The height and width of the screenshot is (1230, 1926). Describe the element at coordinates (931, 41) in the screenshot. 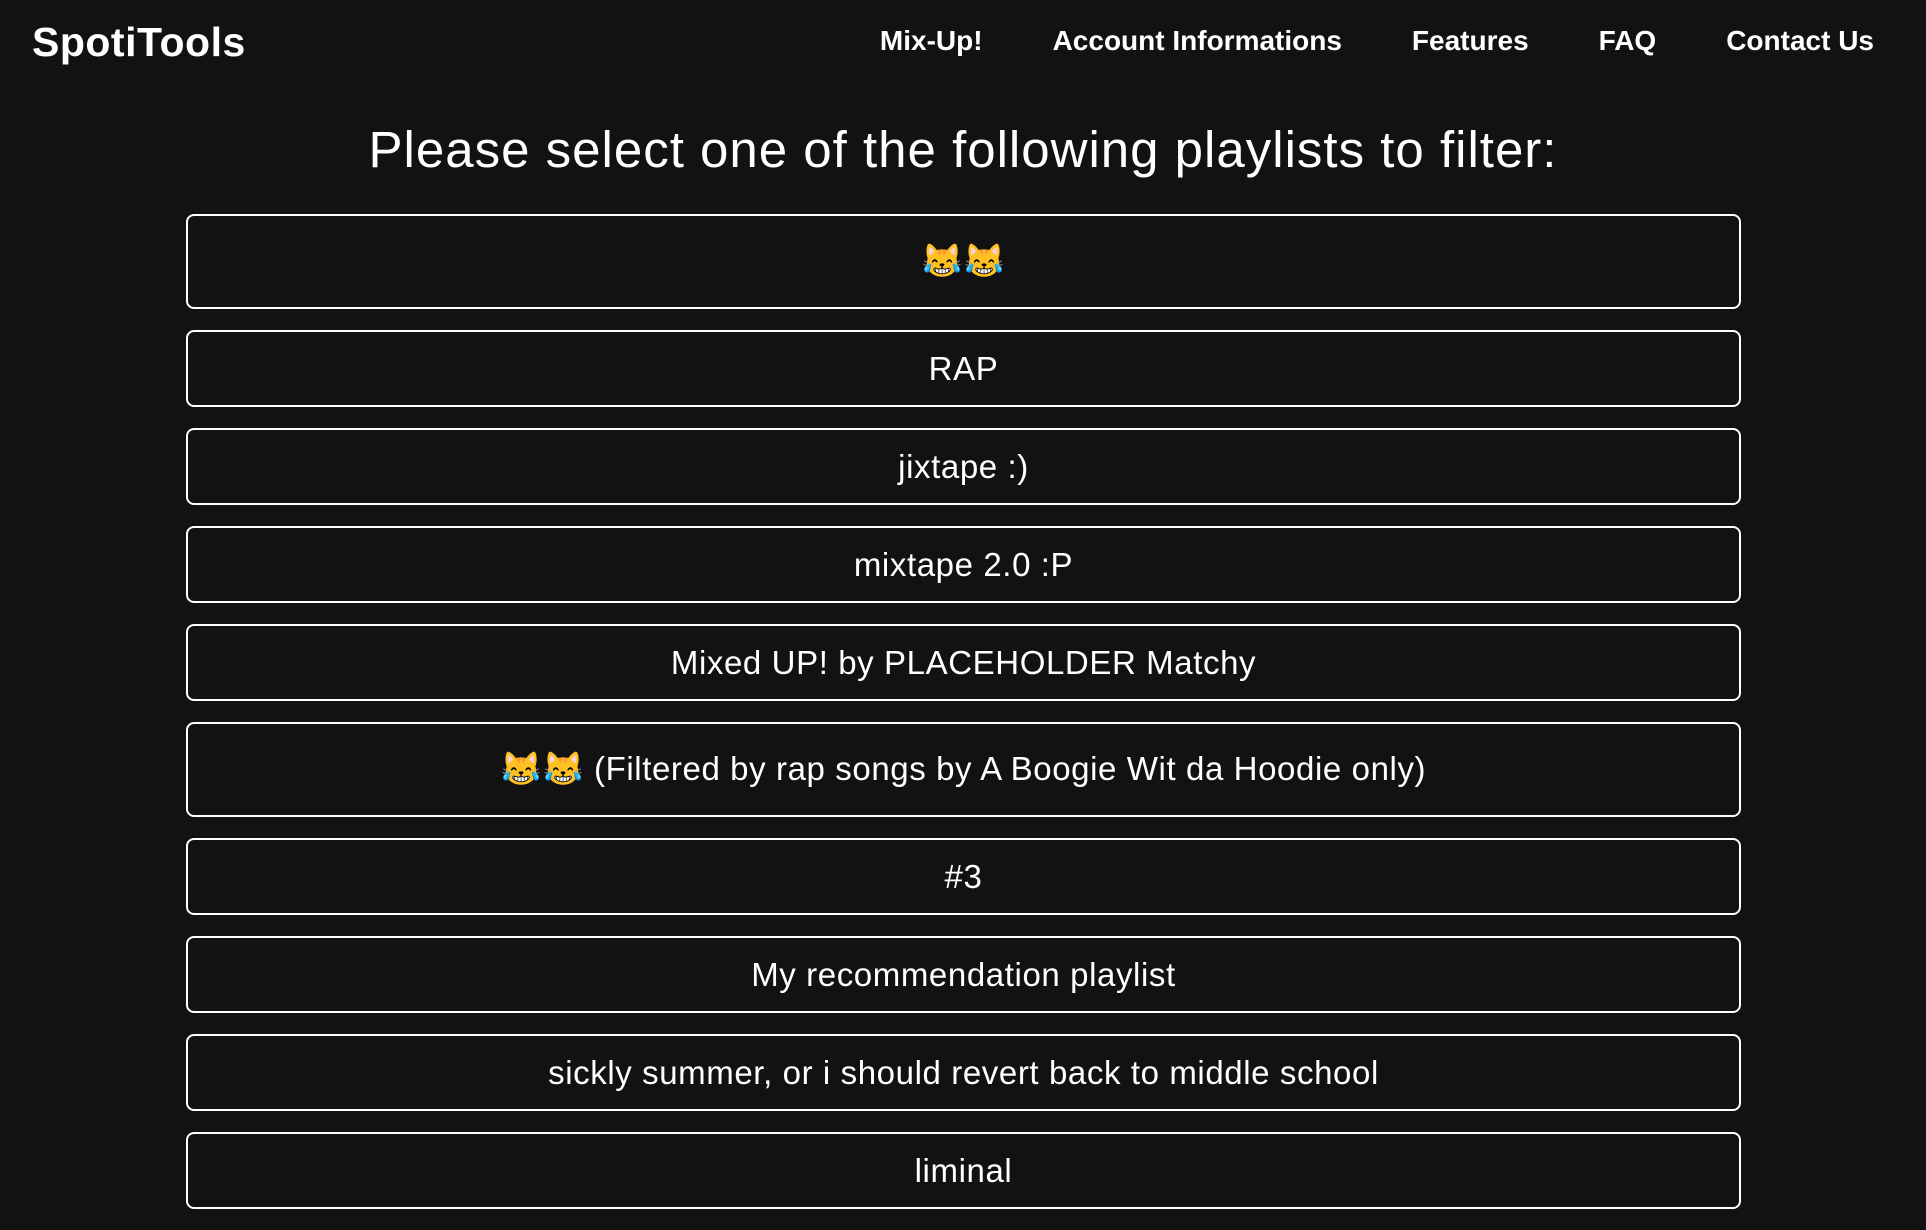

I see `nav-mix-up: Mix-Up!` at that location.